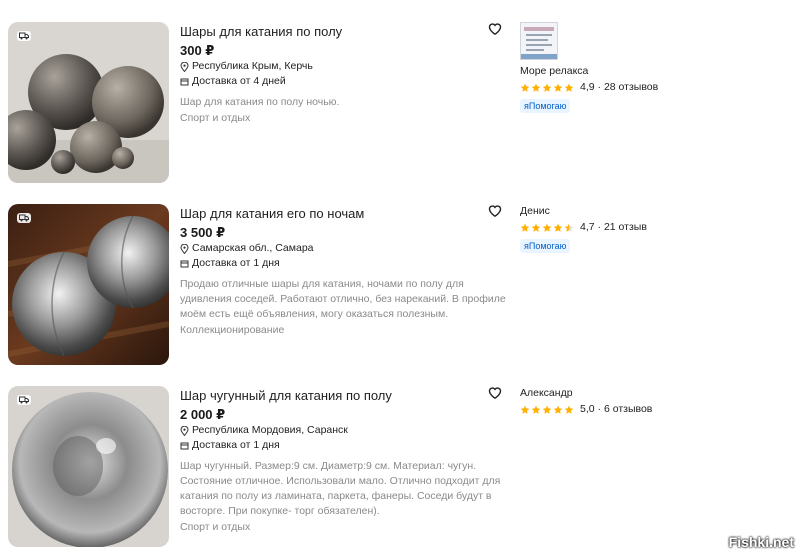  What do you see at coordinates (253, 248) in the screenshot?
I see `location-text: Самарская обл., Самара` at bounding box center [253, 248].